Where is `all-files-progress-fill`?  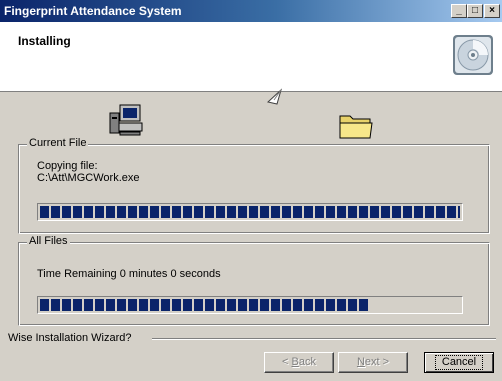 all-files-progress-fill is located at coordinates (204, 305).